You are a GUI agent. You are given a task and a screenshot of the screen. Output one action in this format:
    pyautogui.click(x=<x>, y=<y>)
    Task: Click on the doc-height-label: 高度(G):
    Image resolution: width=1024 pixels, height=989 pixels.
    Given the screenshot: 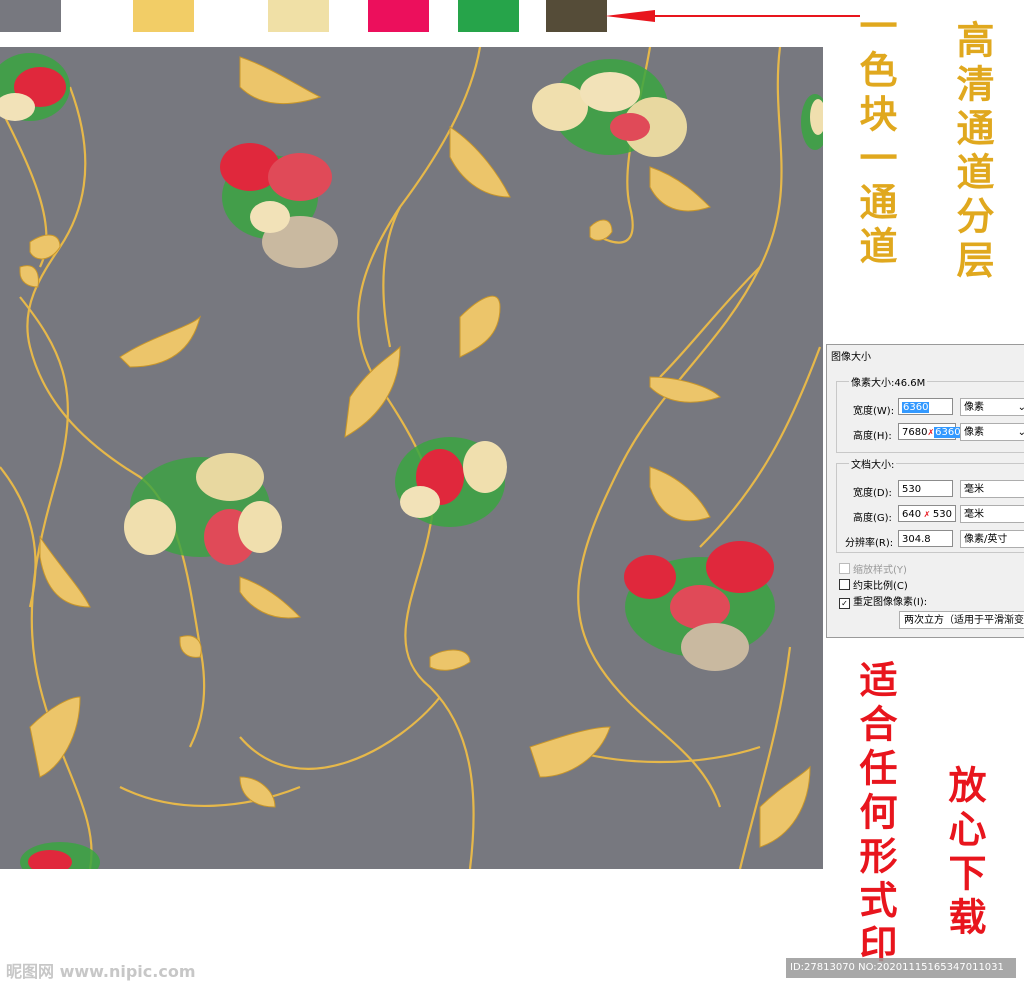 What is the action you would take?
    pyautogui.click(x=872, y=518)
    